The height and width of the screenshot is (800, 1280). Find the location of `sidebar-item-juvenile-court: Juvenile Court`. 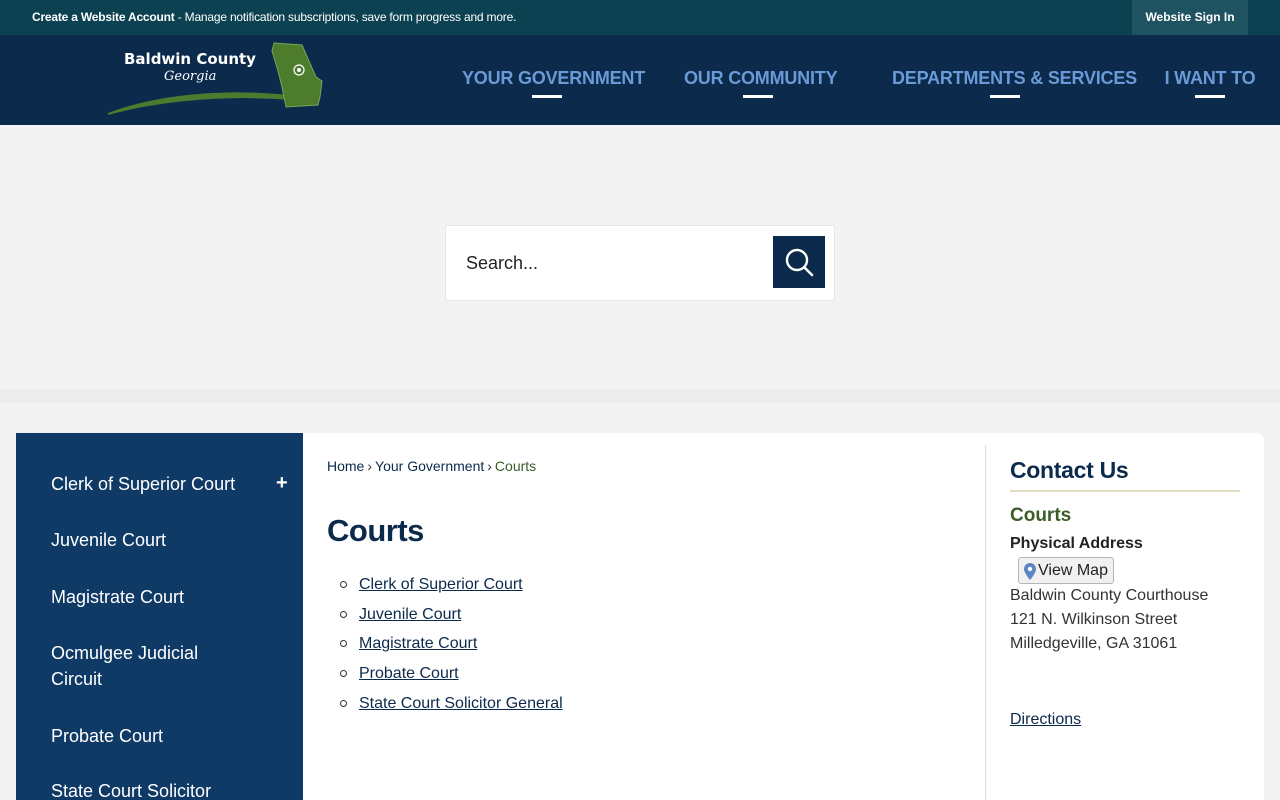

sidebar-item-juvenile-court: Juvenile Court is located at coordinates (159, 542).